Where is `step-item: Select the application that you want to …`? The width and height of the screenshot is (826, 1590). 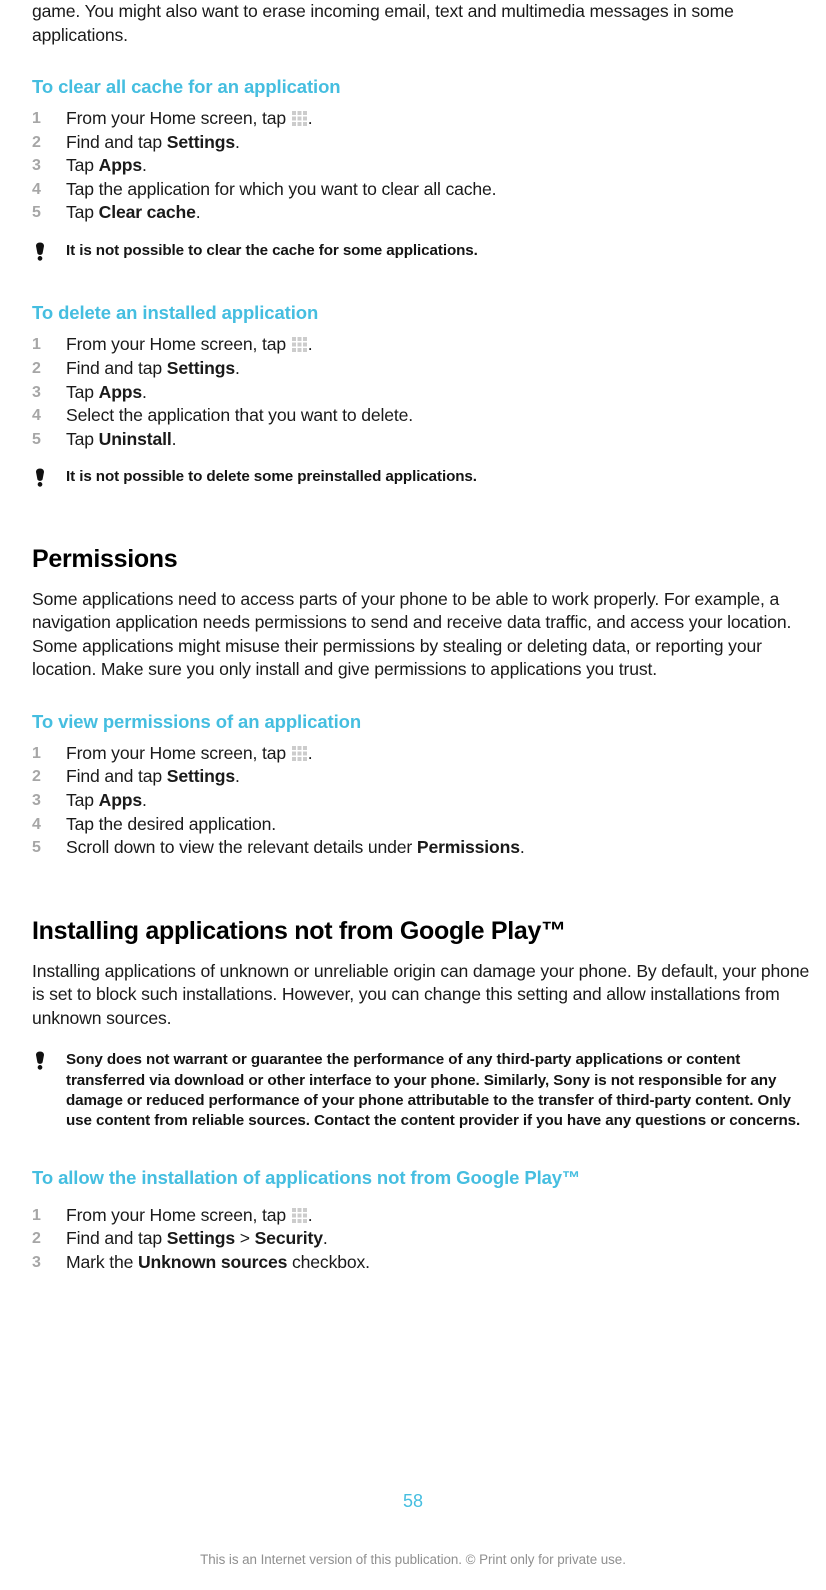 step-item: Select the application that you want to … is located at coordinates (423, 416).